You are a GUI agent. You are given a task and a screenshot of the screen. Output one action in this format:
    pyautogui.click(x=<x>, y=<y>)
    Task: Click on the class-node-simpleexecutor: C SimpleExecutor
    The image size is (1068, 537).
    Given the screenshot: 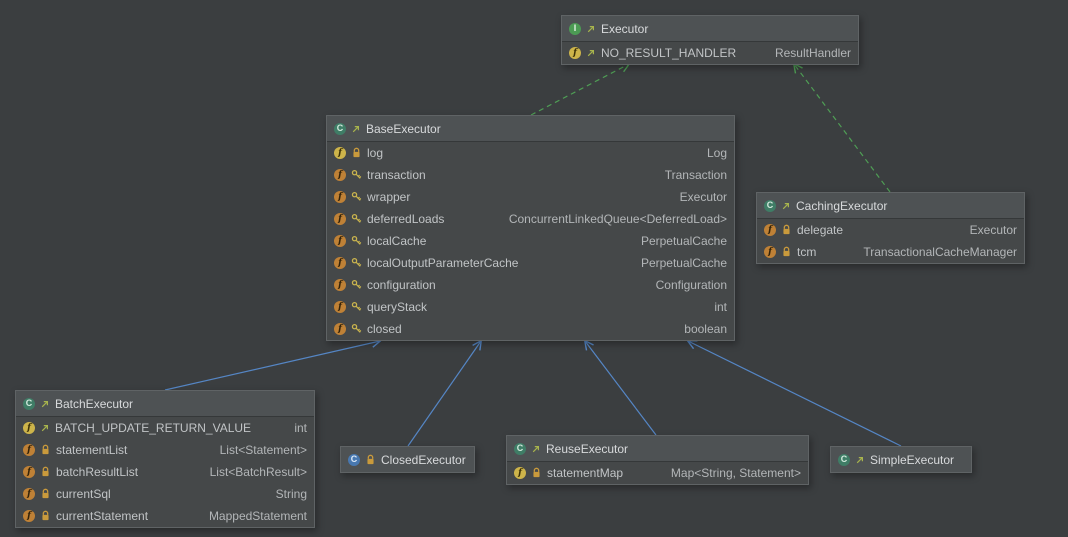 What is the action you would take?
    pyautogui.click(x=901, y=459)
    